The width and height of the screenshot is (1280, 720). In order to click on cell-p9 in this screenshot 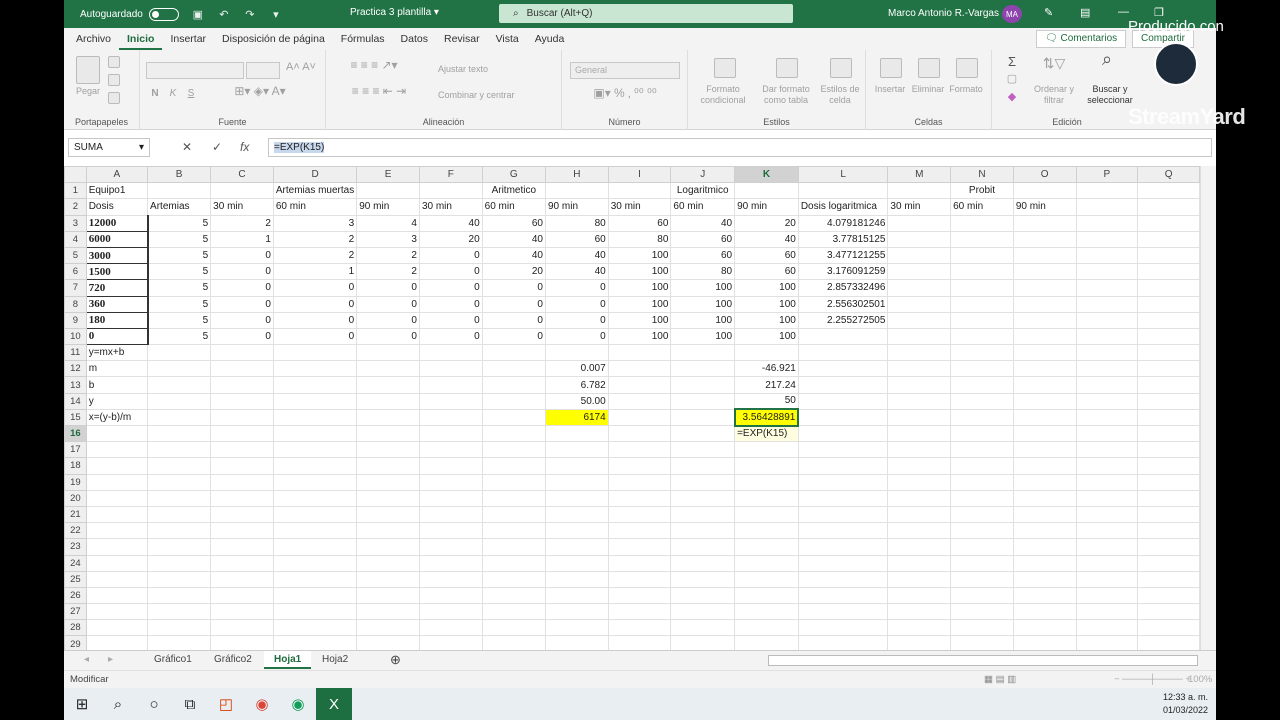, I will do `click(1107, 320)`.